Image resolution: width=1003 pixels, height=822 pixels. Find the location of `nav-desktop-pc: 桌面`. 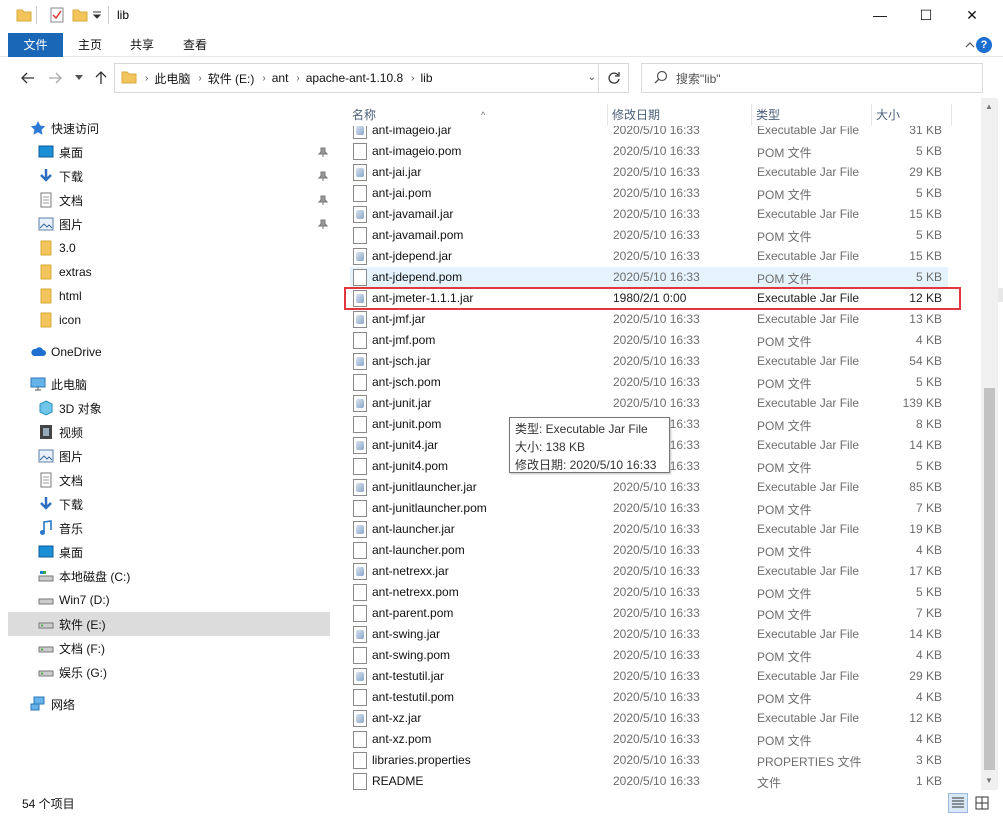

nav-desktop-pc: 桌面 is located at coordinates (184, 552).